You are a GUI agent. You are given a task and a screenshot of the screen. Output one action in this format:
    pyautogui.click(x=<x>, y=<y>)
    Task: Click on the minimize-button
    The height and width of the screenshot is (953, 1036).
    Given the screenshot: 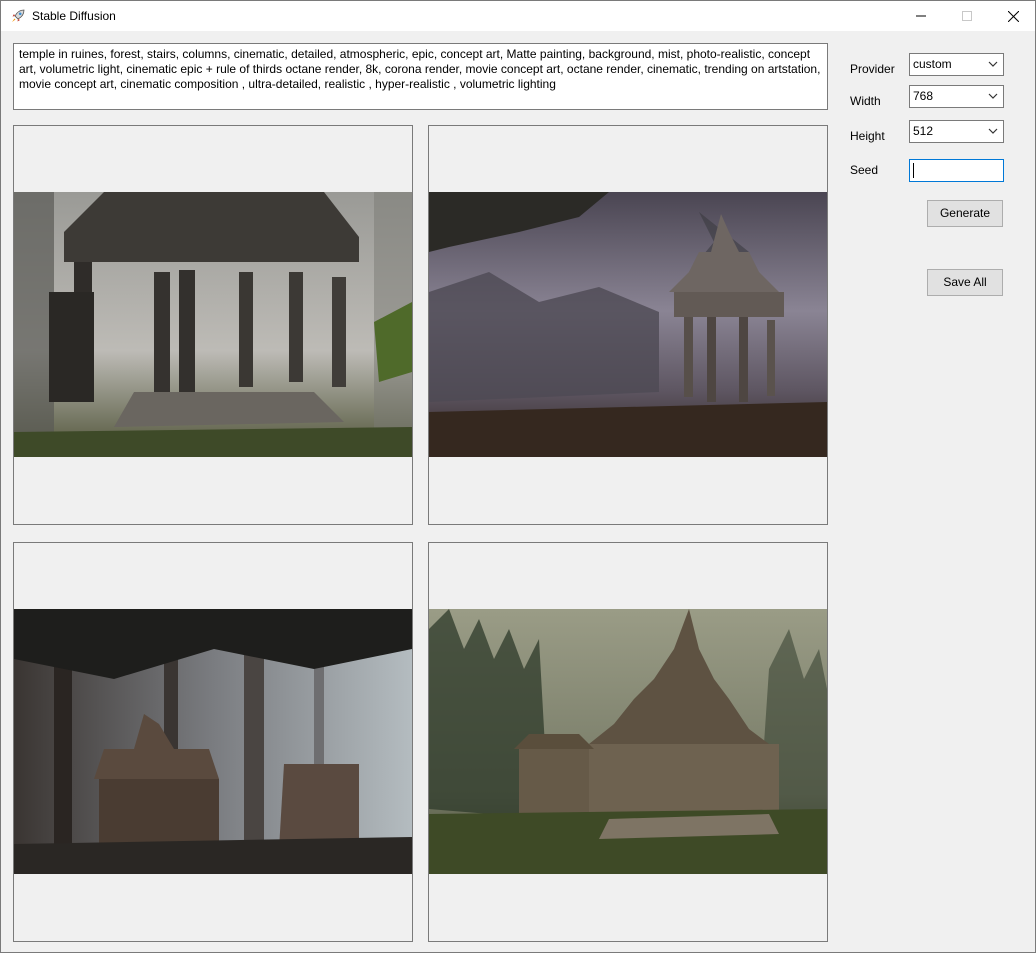 What is the action you would take?
    pyautogui.click(x=921, y=16)
    